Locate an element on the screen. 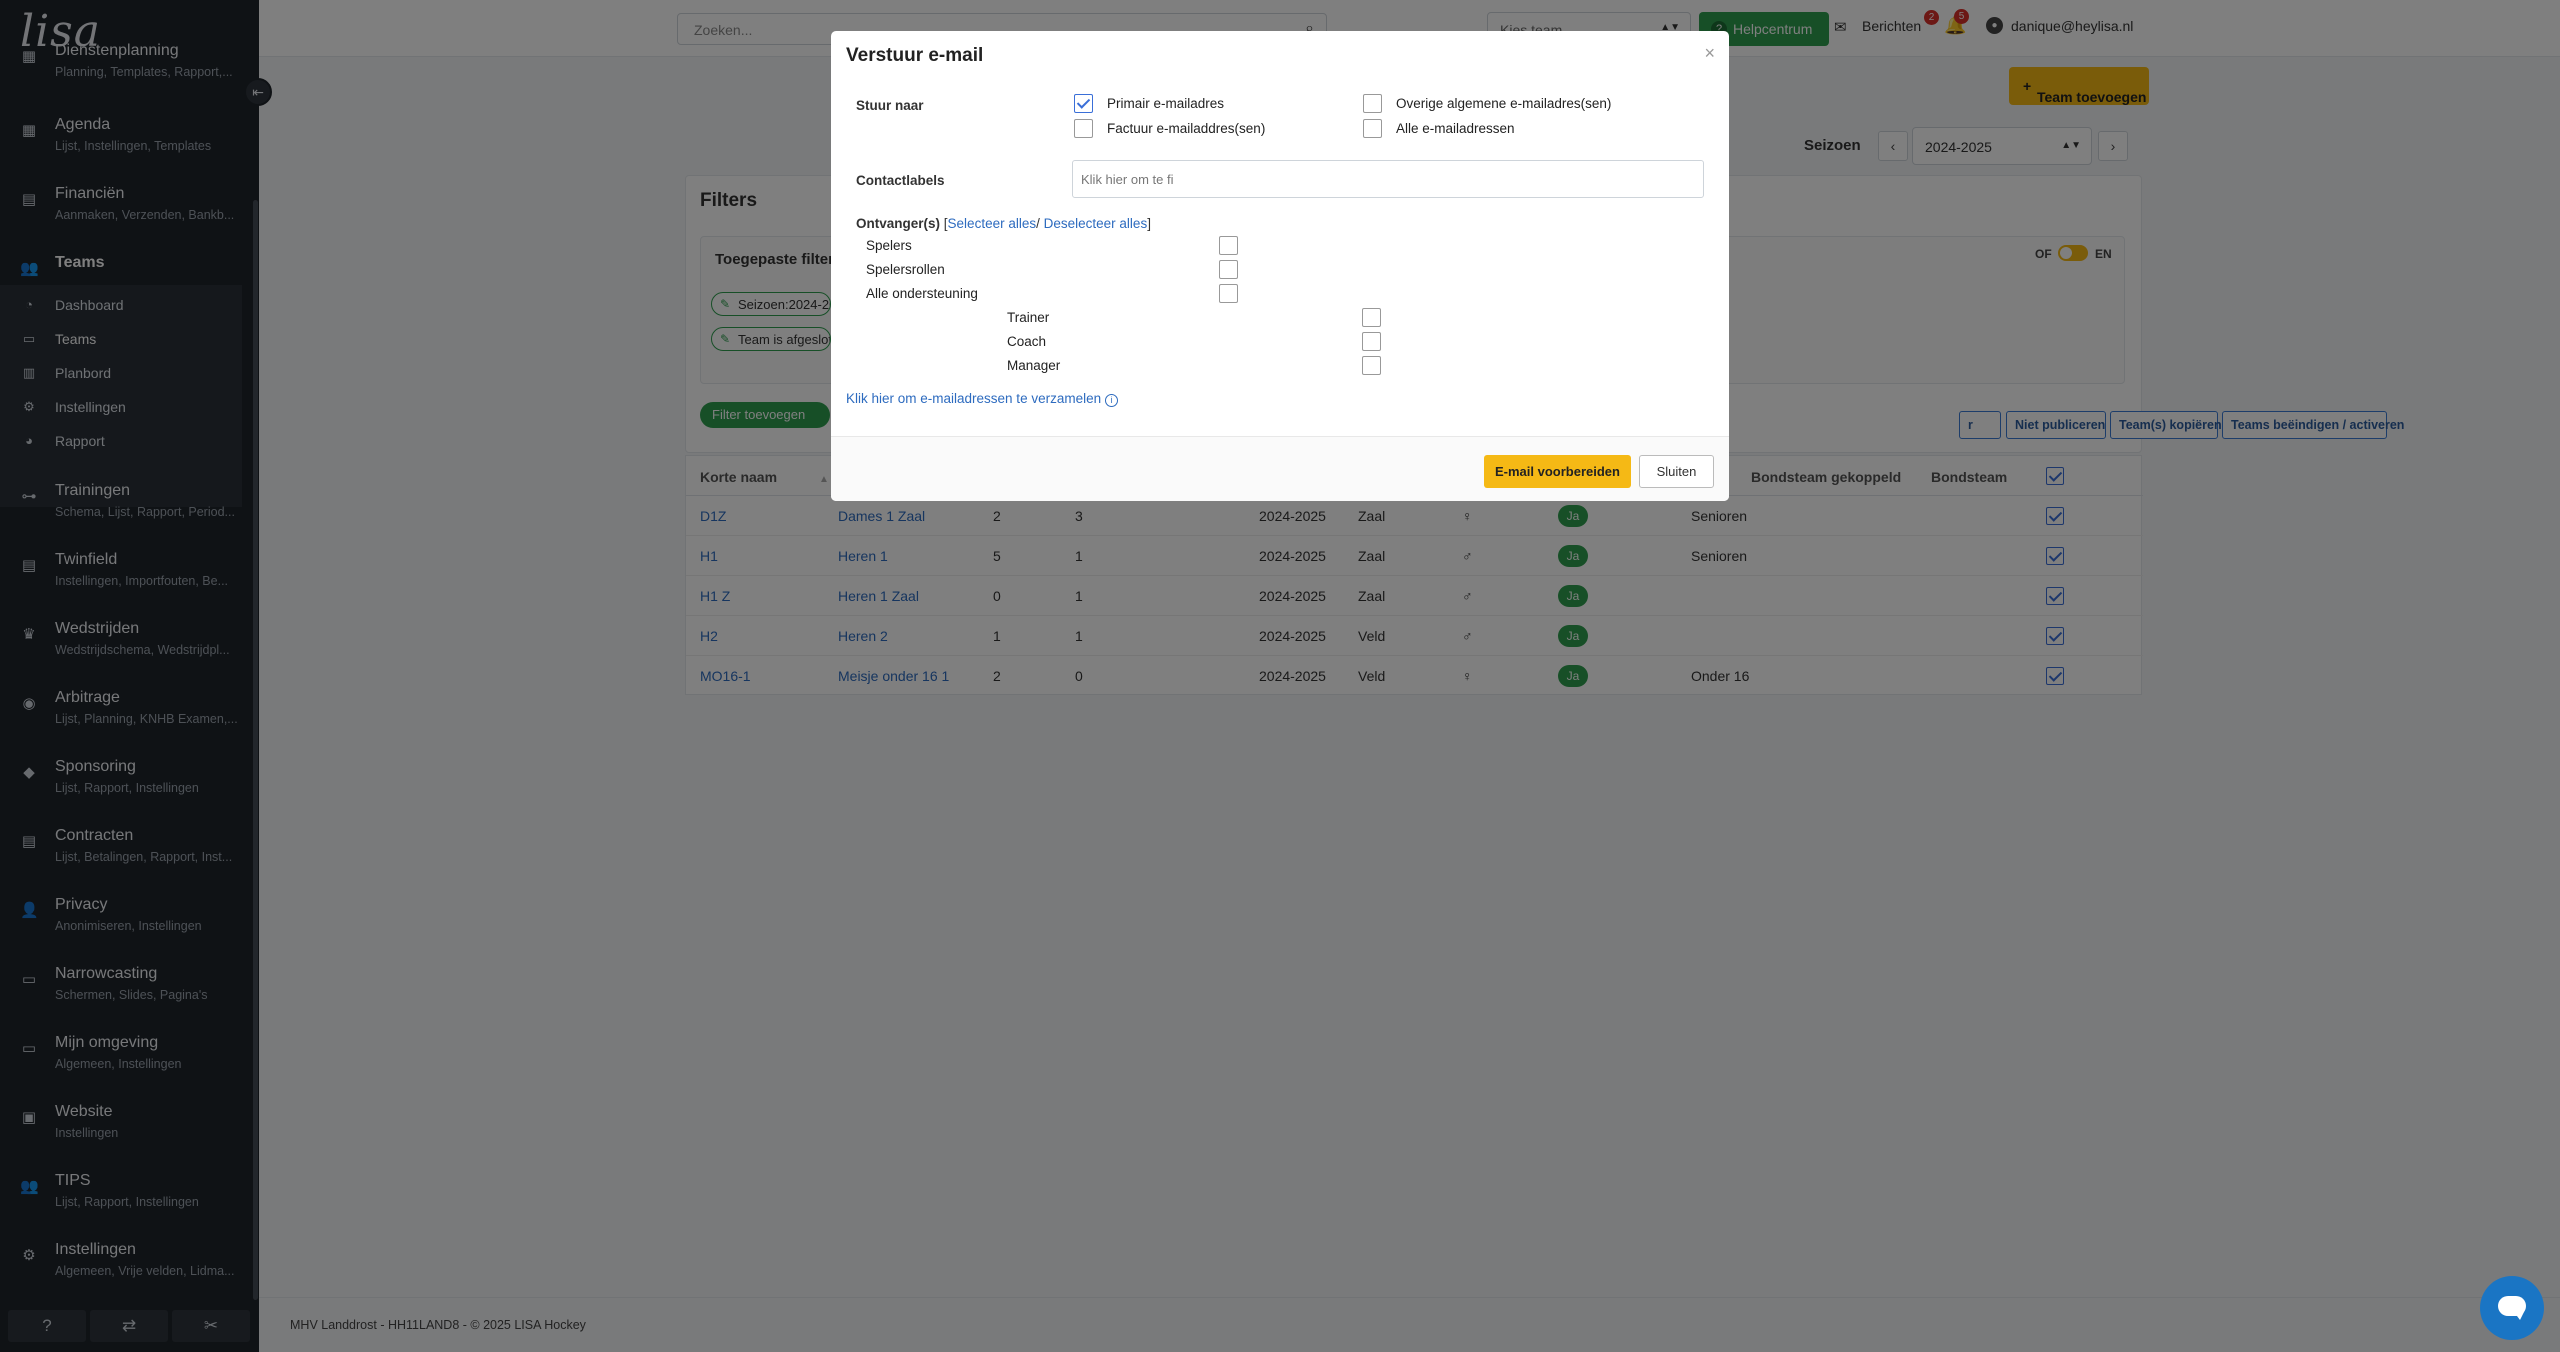 The height and width of the screenshot is (1352, 2560). group-spelers-label: Spelers is located at coordinates (889, 245).